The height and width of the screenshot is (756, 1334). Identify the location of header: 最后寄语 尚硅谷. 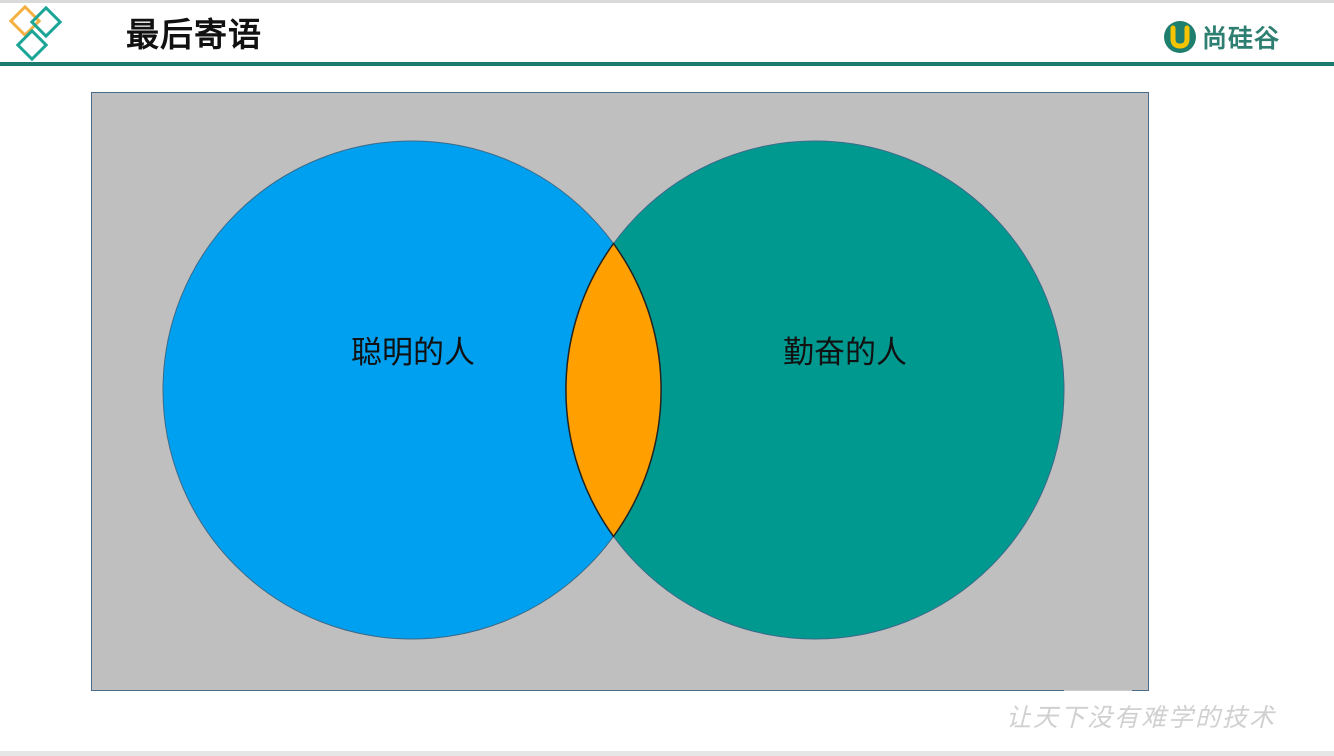
(667, 33).